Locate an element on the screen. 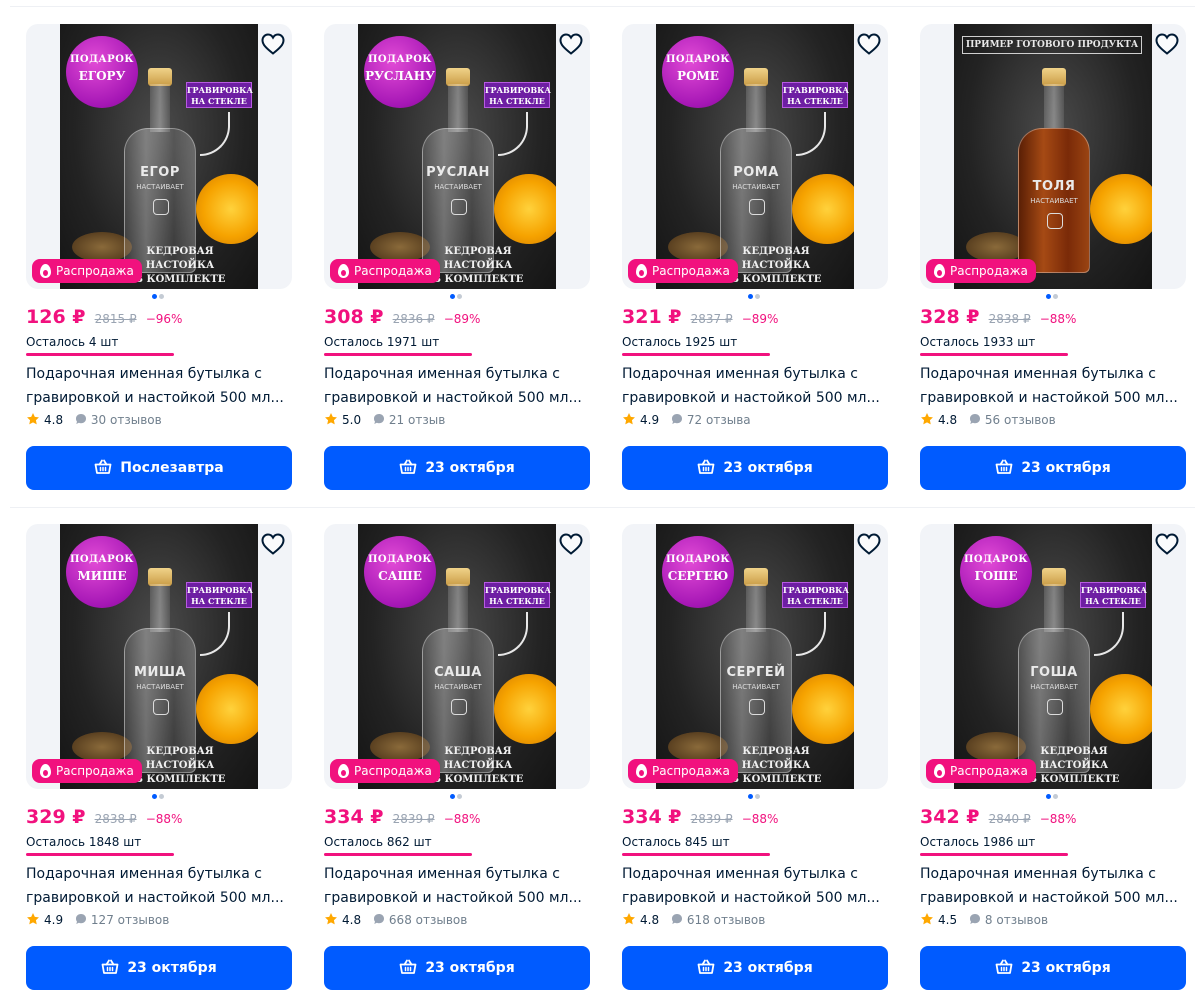  product-card: ПРИМЕР ГОТОВОГО ПРОДУКТА ТОЛЯ НАСТАИВАЕТ is located at coordinates (1053, 264).